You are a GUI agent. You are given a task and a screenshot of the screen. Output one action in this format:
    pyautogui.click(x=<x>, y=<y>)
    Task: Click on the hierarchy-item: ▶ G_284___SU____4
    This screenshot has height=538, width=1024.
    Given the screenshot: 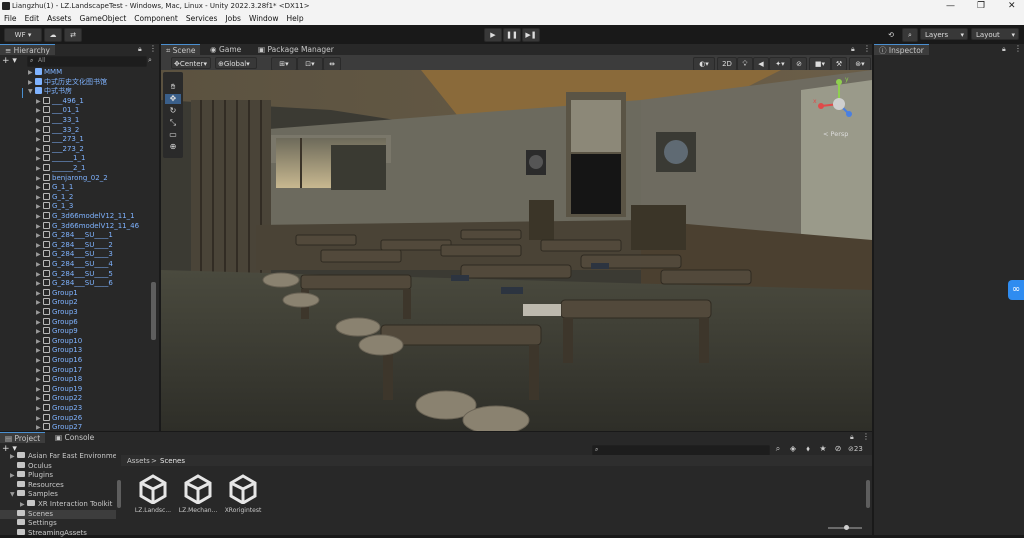 What is the action you would take?
    pyautogui.click(x=56, y=265)
    